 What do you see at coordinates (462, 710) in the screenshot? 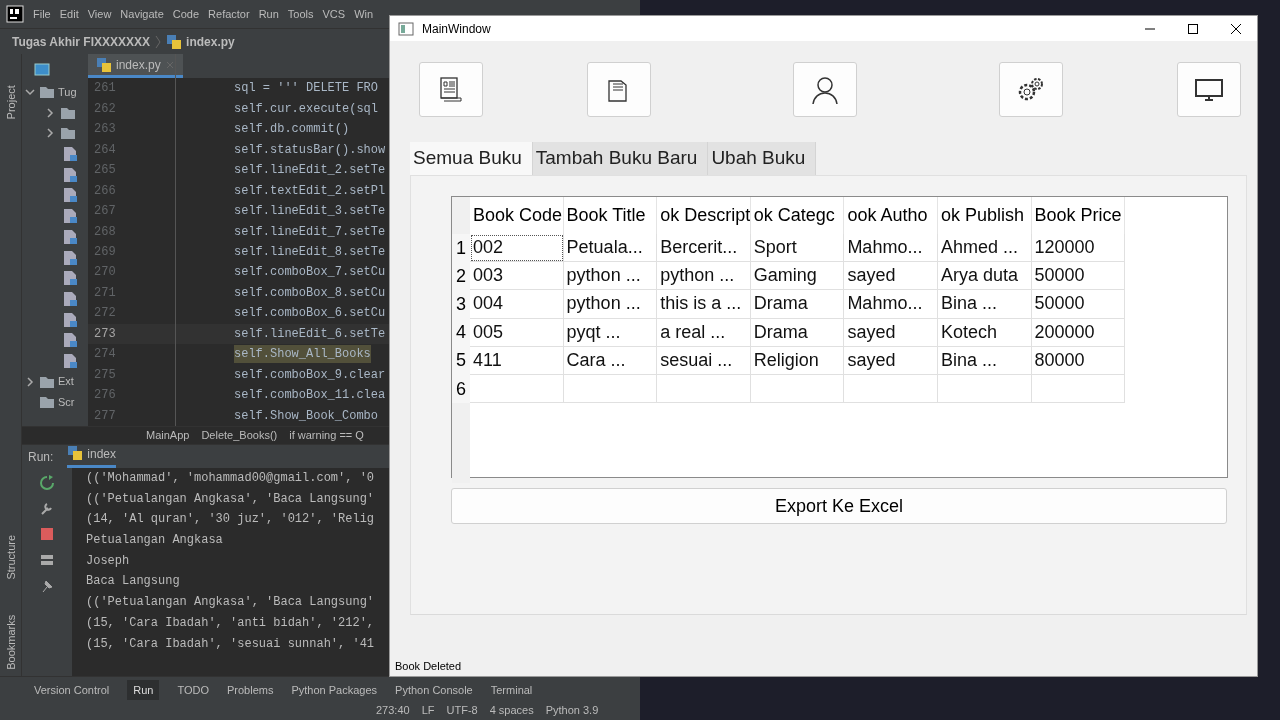
I see `status-item: UTF-8` at bounding box center [462, 710].